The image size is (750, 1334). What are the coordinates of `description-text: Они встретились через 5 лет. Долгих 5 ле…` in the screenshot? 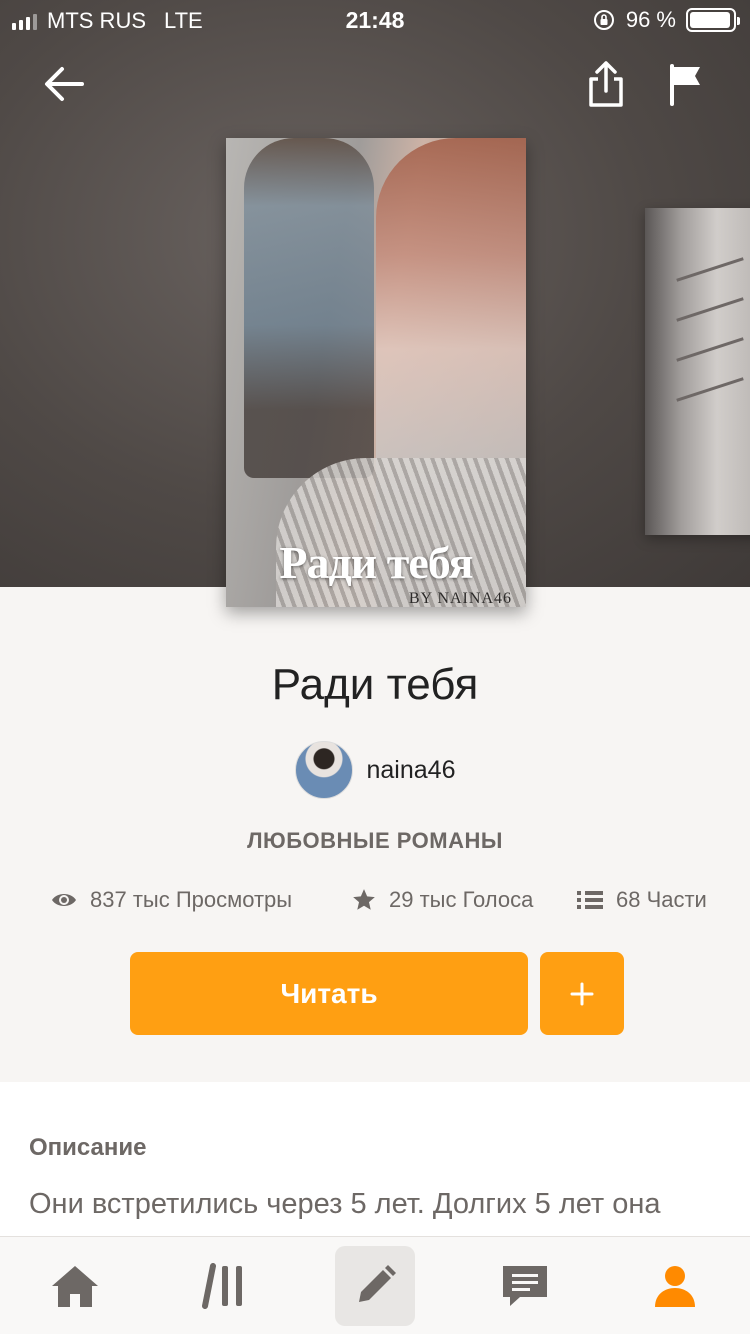 It's located at (345, 1204).